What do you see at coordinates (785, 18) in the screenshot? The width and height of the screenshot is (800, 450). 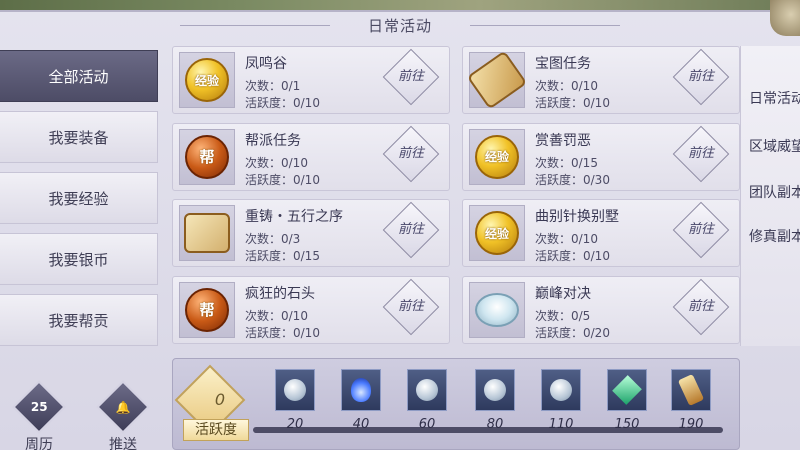 I see `close-icon` at bounding box center [785, 18].